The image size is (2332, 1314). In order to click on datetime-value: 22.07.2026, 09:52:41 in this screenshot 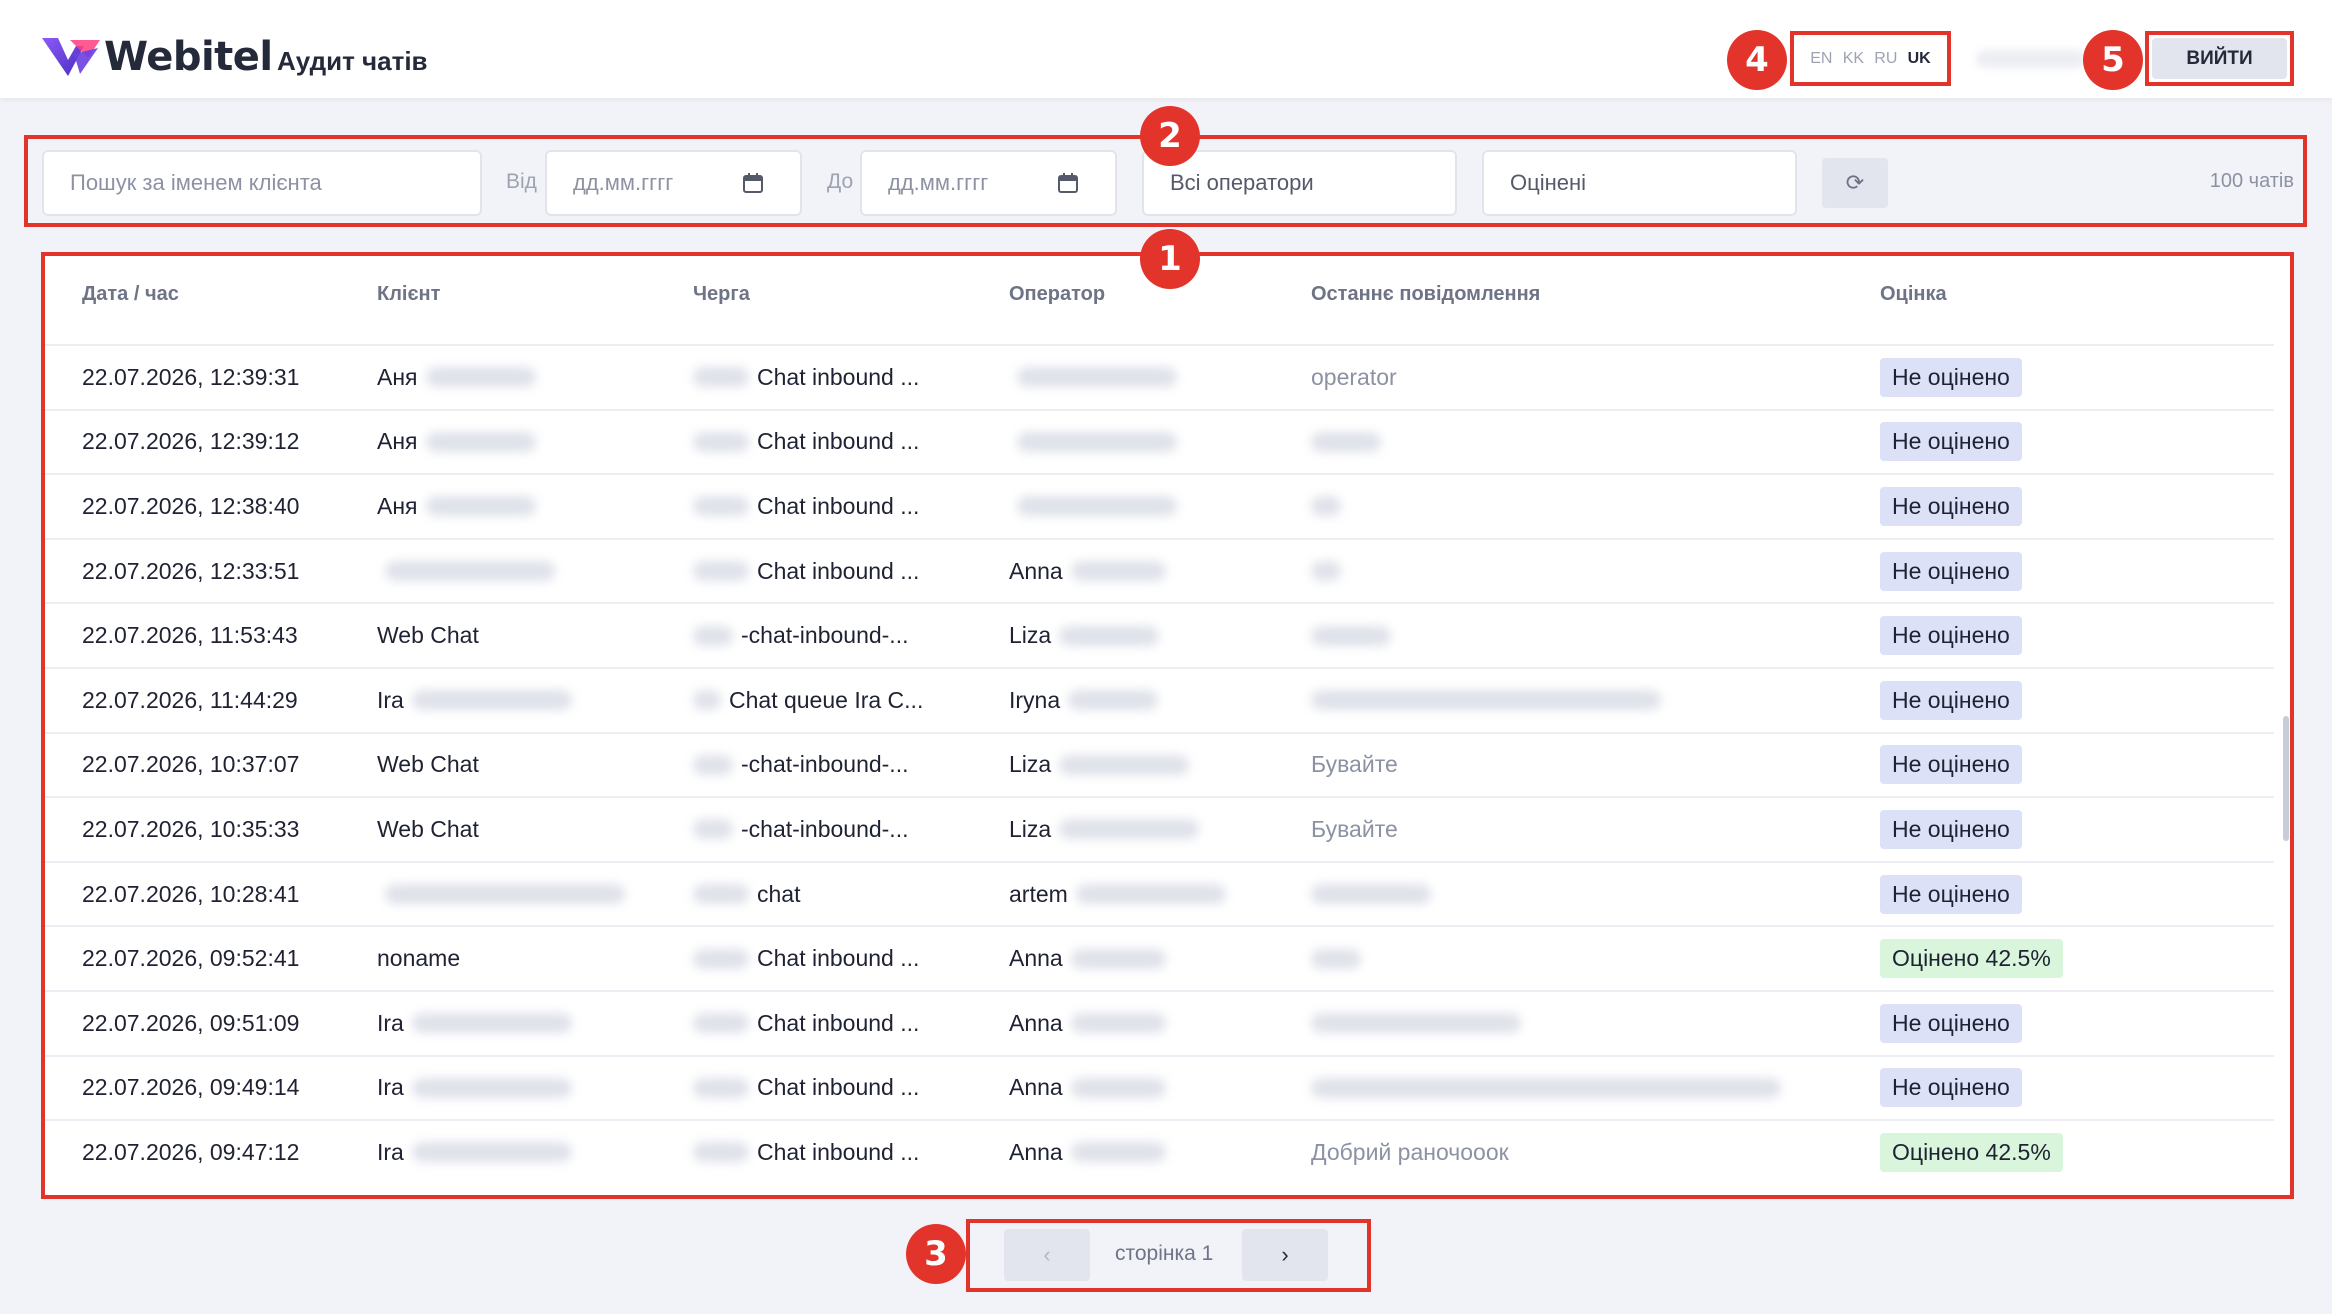, I will do `click(191, 958)`.